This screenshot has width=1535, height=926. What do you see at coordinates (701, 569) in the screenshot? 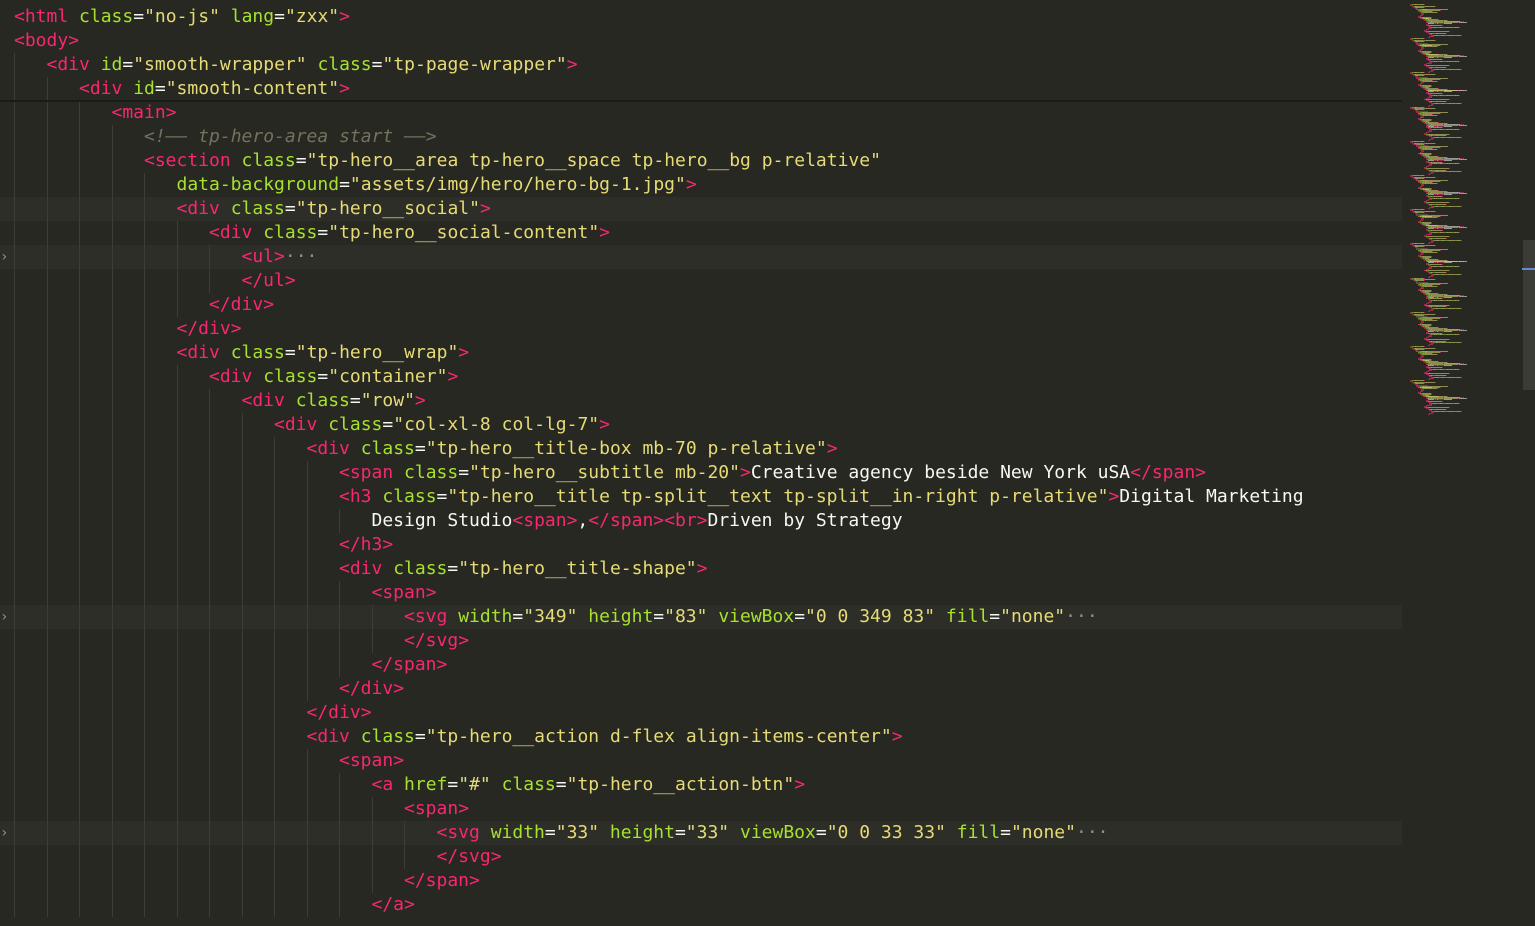
I see `code-line: <div class="tp-hero__title-shape">` at bounding box center [701, 569].